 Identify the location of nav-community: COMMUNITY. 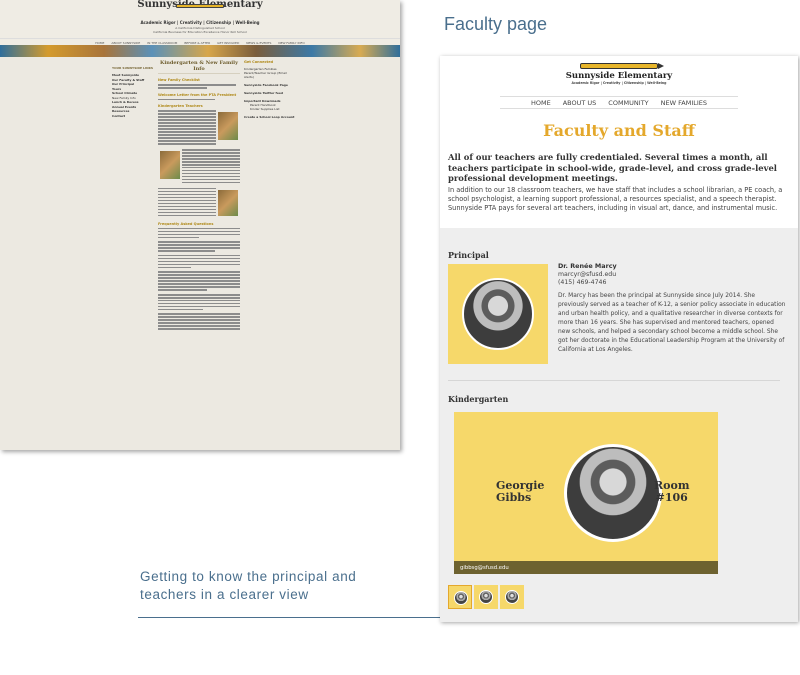
(628, 103).